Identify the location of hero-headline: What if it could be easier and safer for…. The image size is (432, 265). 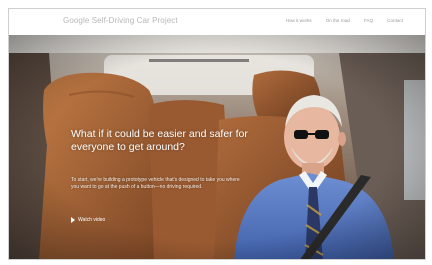
(159, 140).